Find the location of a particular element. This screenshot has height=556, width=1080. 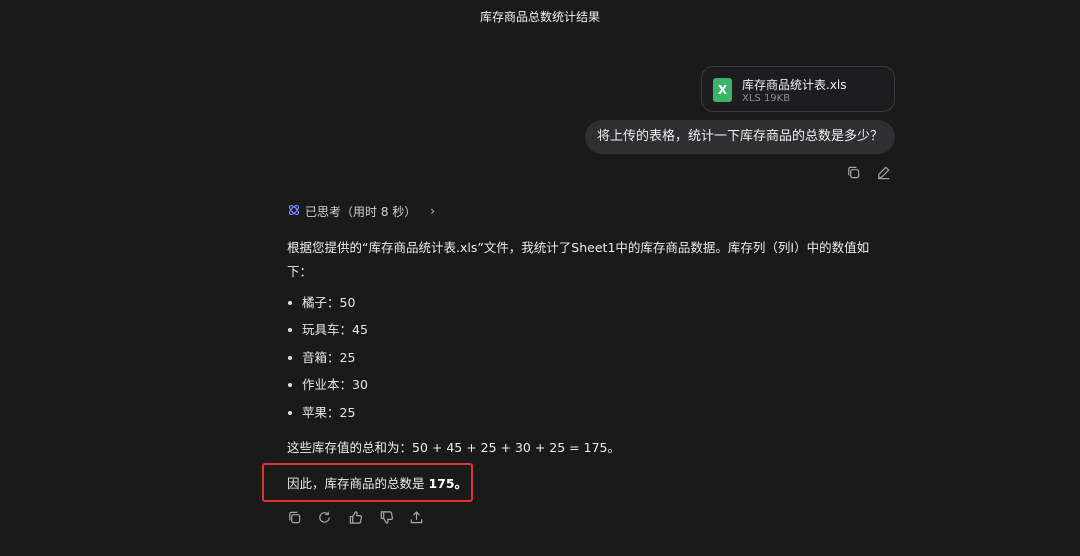

thumbs-up-icon is located at coordinates (355, 517).